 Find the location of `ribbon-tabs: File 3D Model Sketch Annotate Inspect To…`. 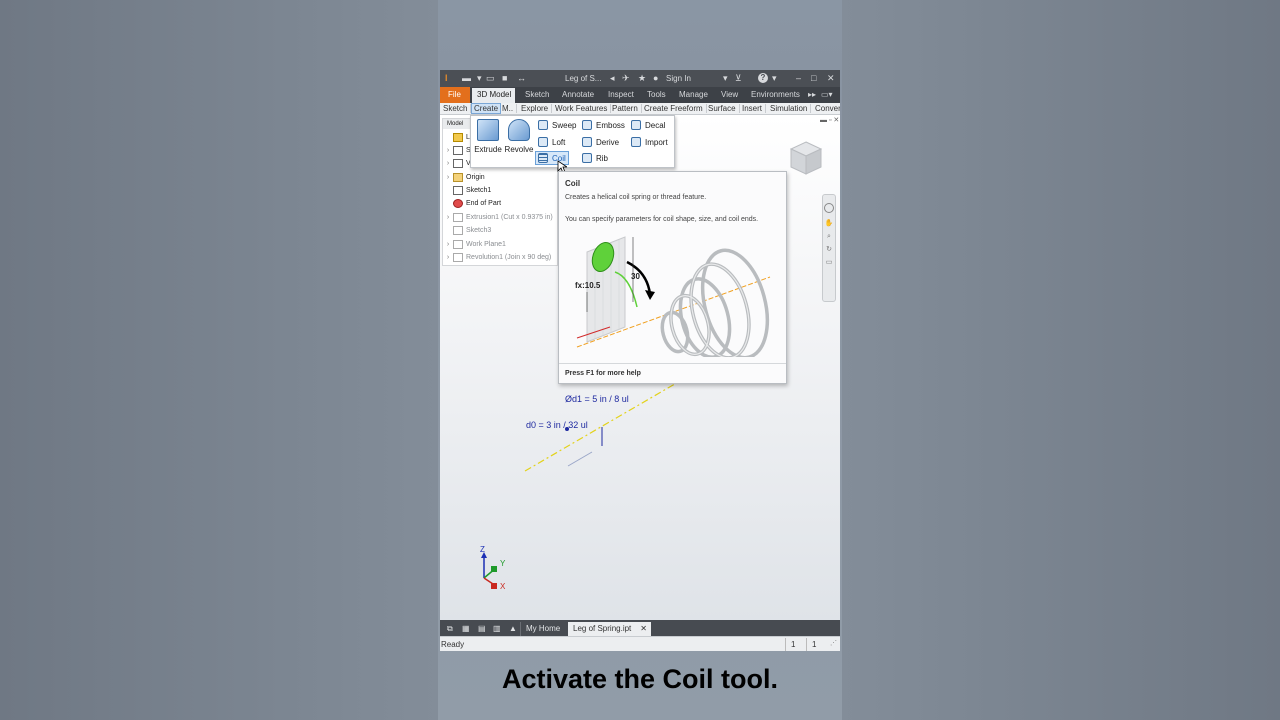

ribbon-tabs: File 3D Model Sketch Annotate Inspect To… is located at coordinates (640, 95).